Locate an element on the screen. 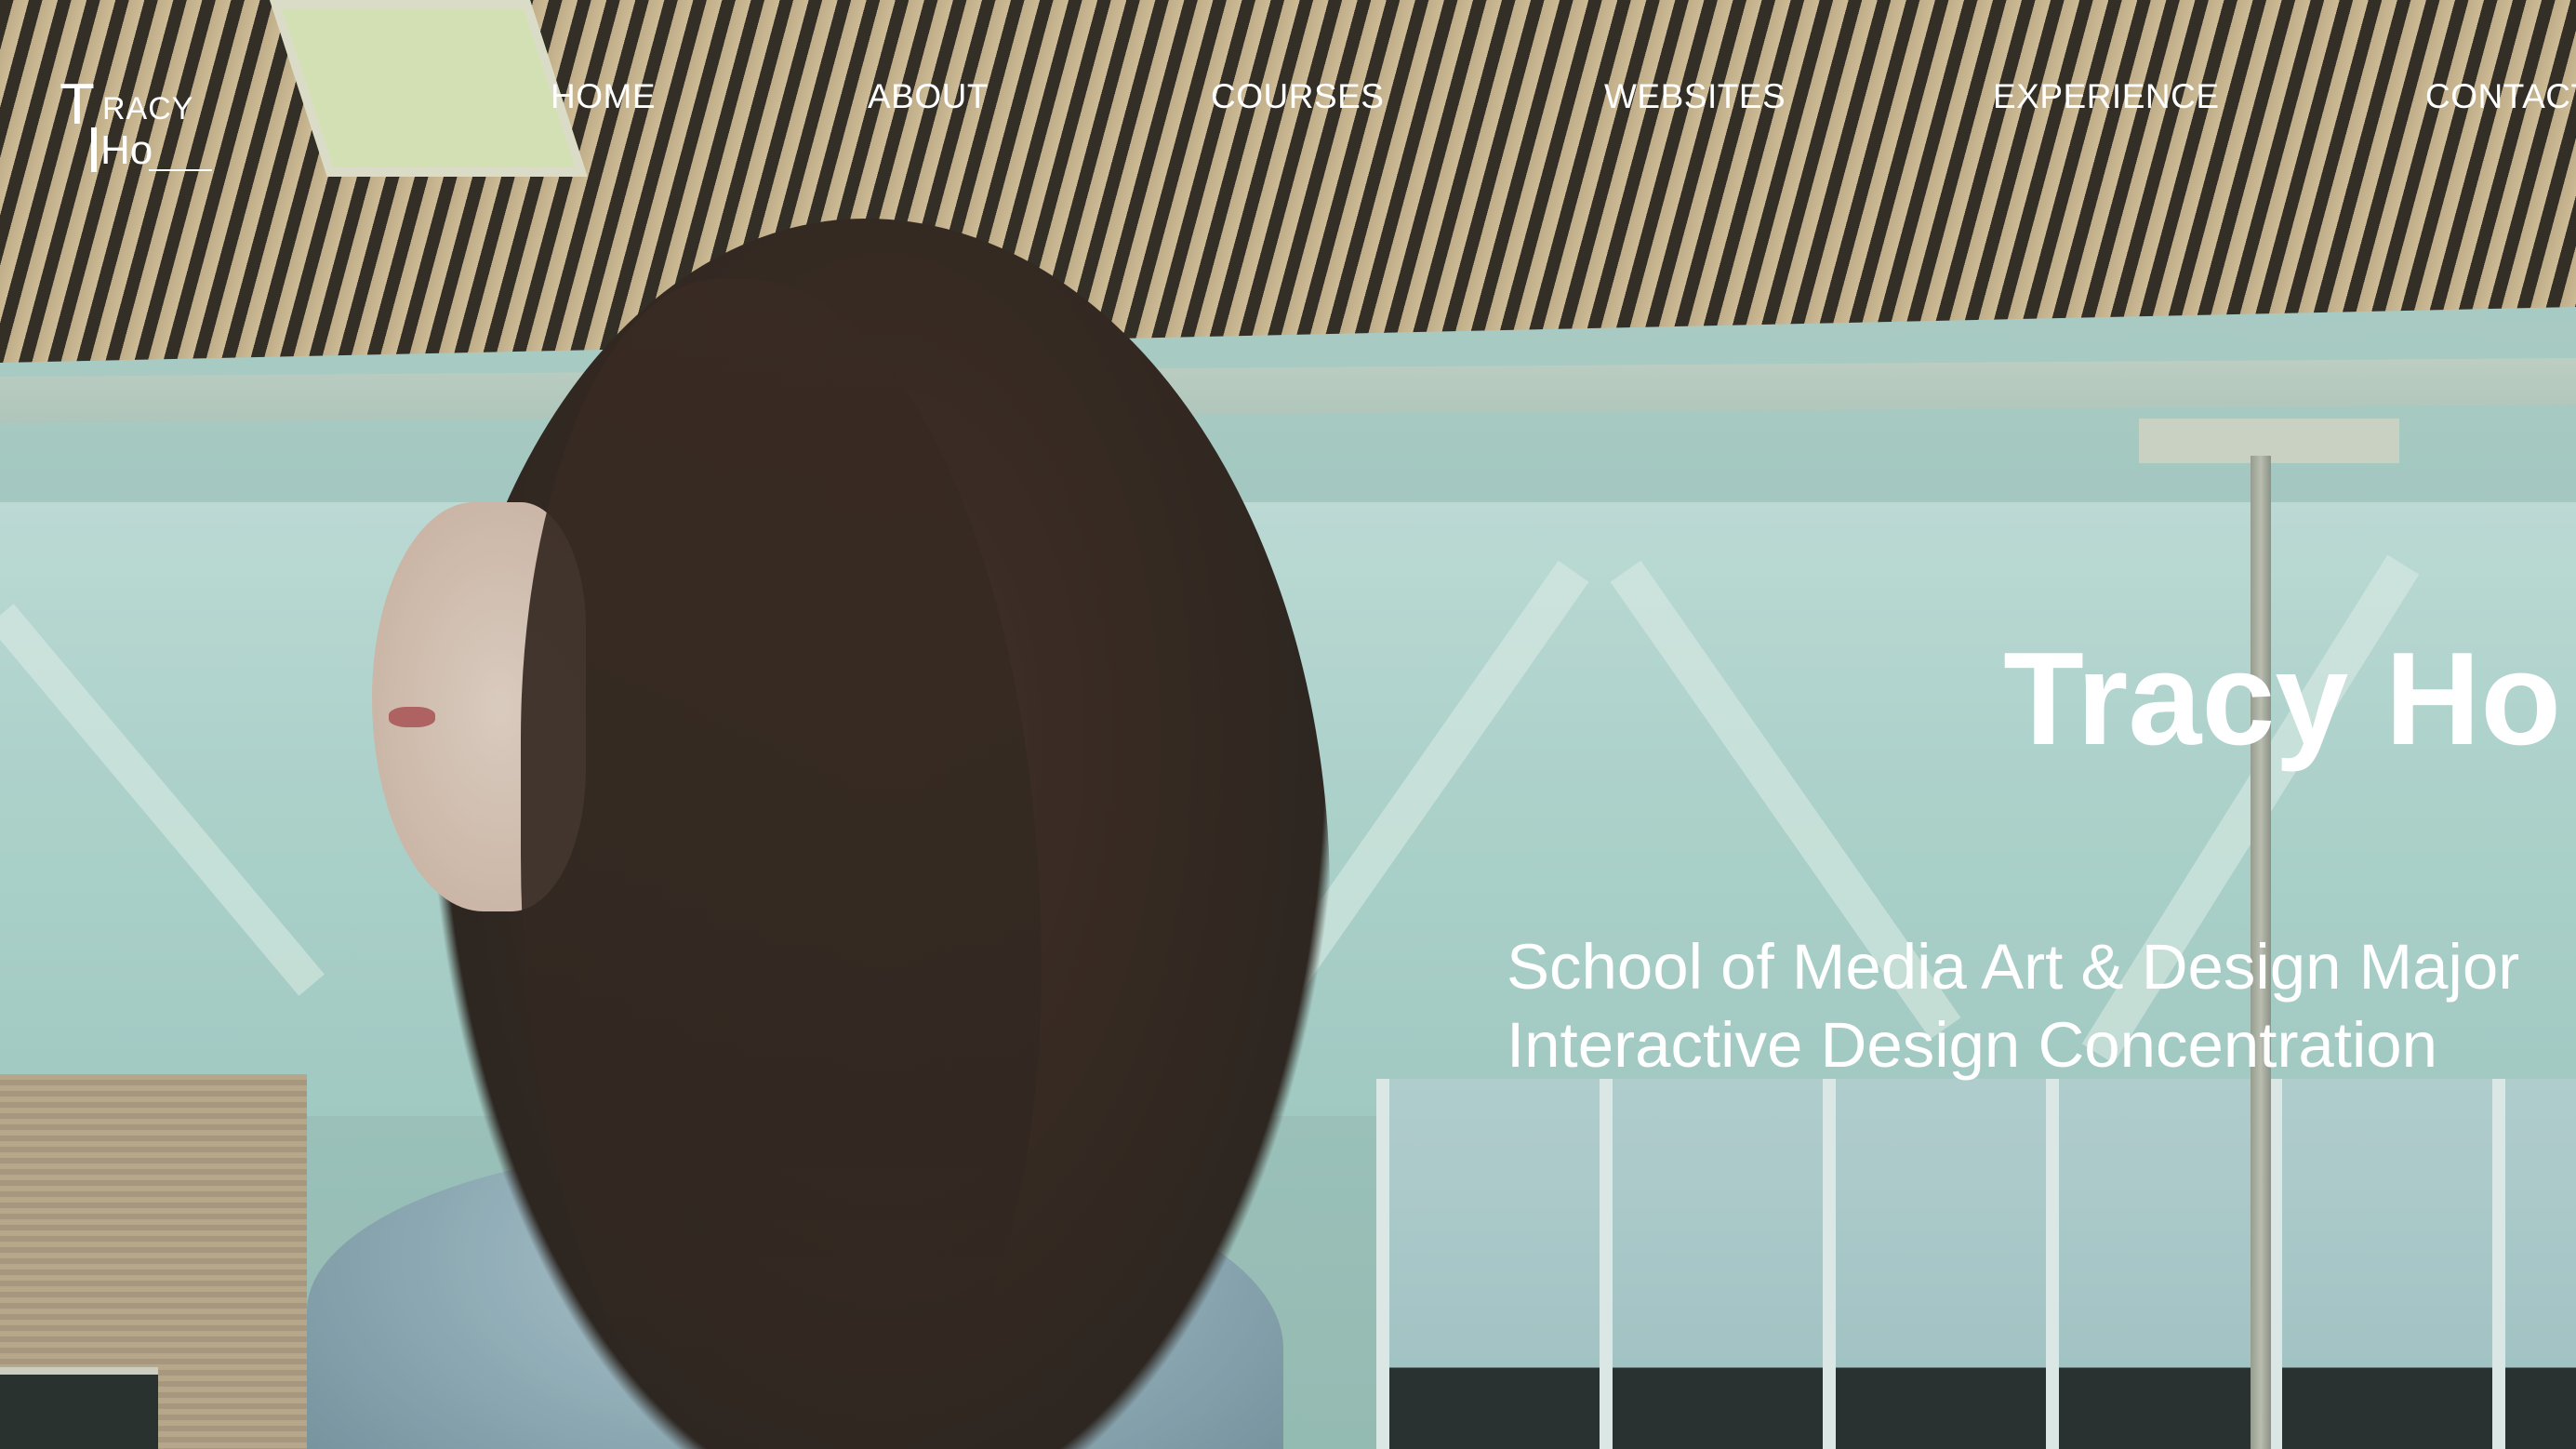 This screenshot has height=1449, width=2576. nav-home: HOME is located at coordinates (603, 96).